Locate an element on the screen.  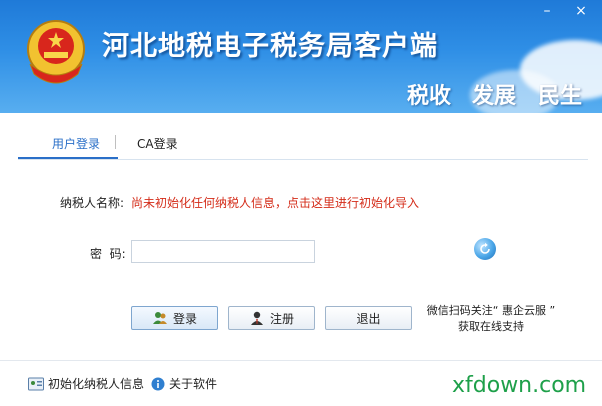
refresh-icon is located at coordinates (485, 249).